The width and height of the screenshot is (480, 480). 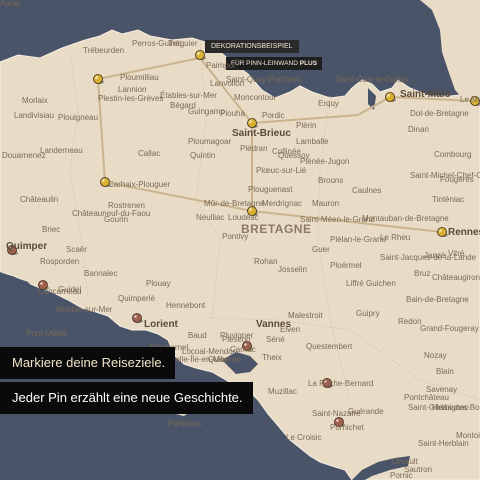 I want to click on place-label: Guipry, so click(x=368, y=313).